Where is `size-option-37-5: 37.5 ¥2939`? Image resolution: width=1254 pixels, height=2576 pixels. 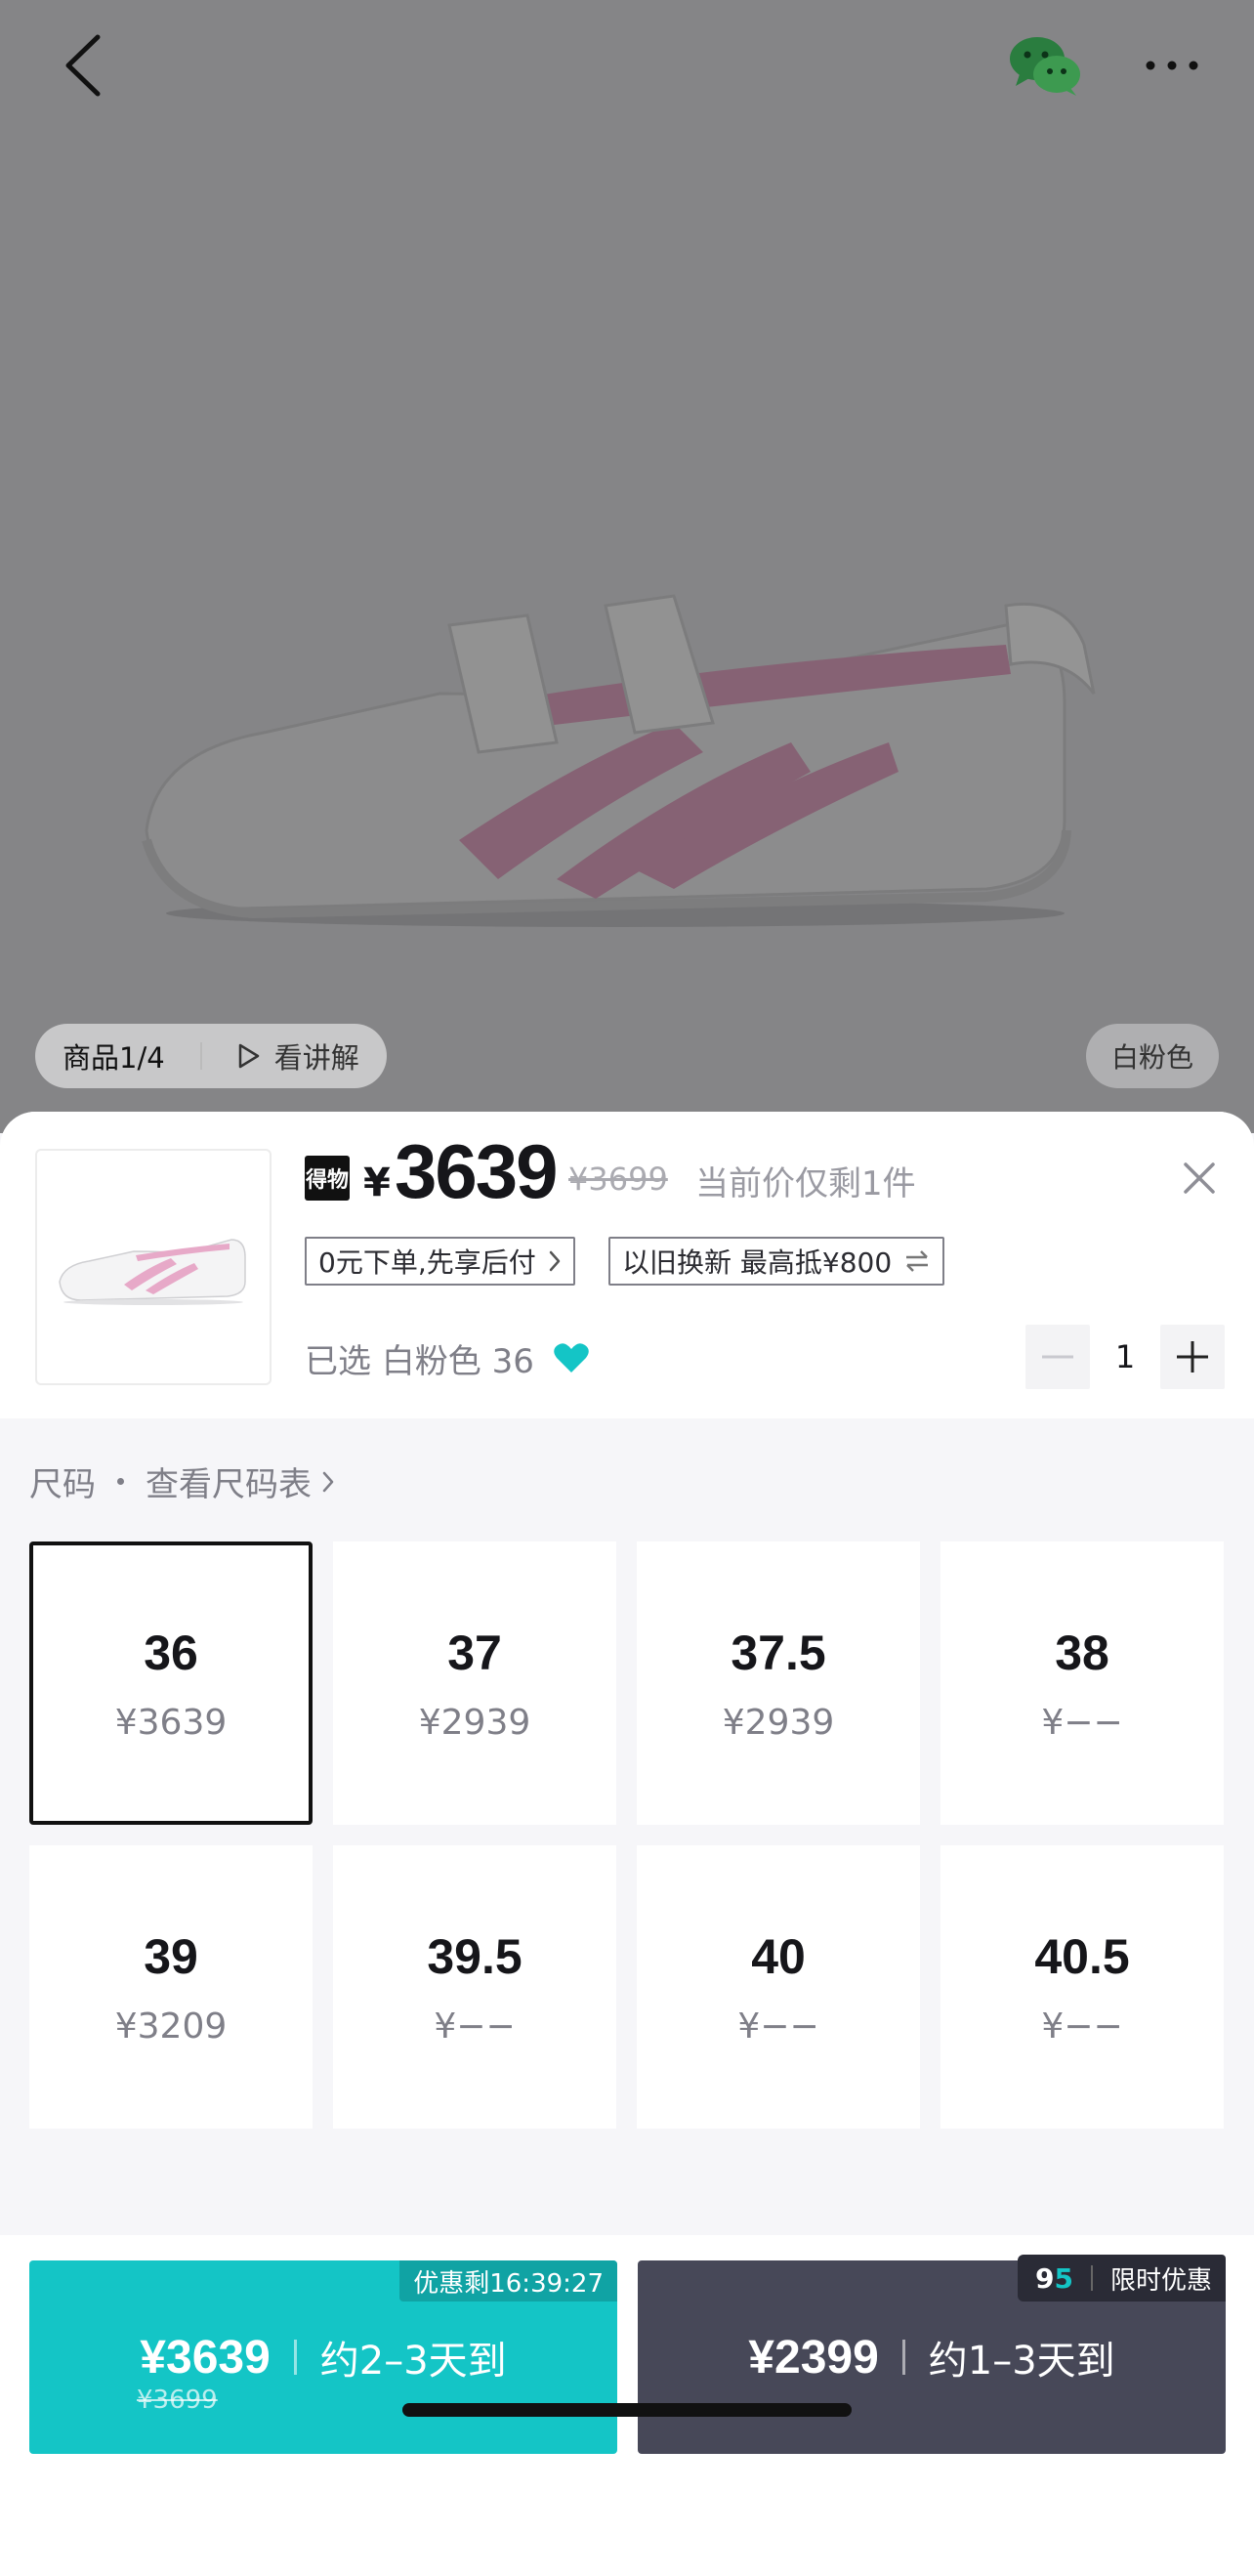
size-option-37-5: 37.5 ¥2939 is located at coordinates (779, 1683).